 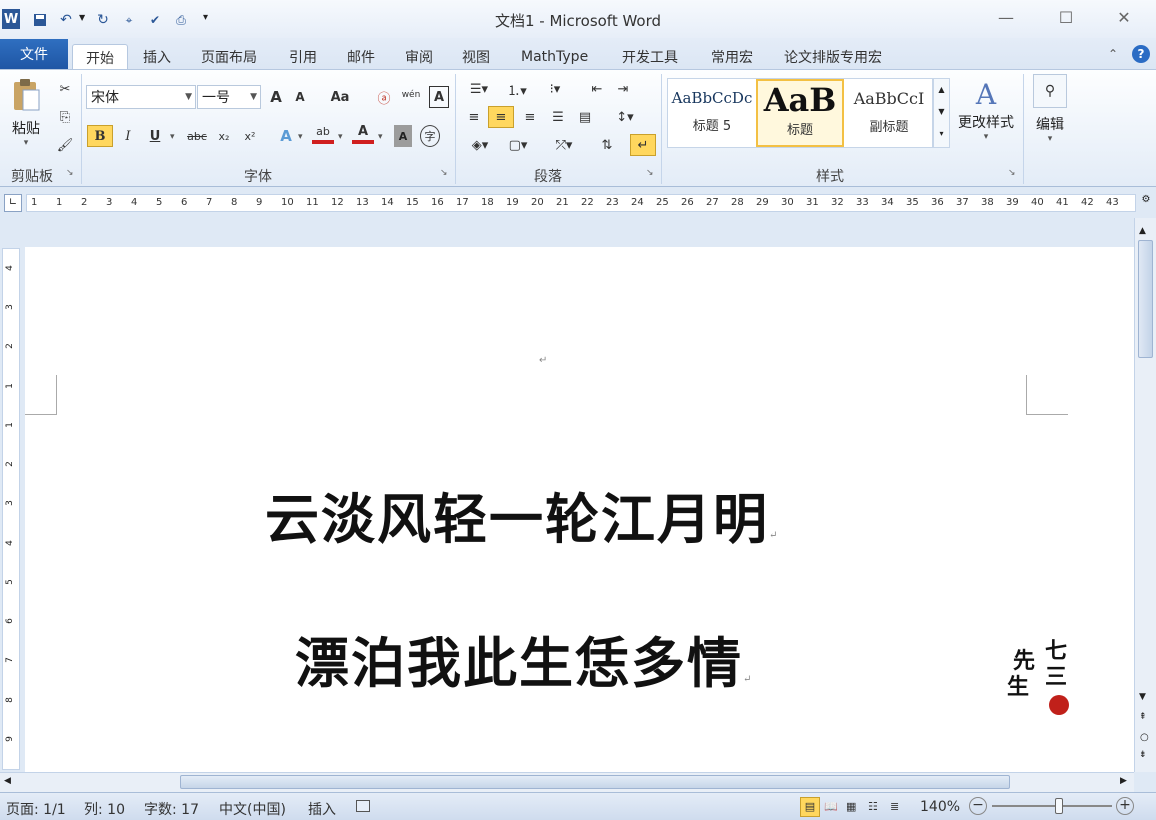 I want to click on multilevel-list-button: ⁝▾, so click(x=555, y=89).